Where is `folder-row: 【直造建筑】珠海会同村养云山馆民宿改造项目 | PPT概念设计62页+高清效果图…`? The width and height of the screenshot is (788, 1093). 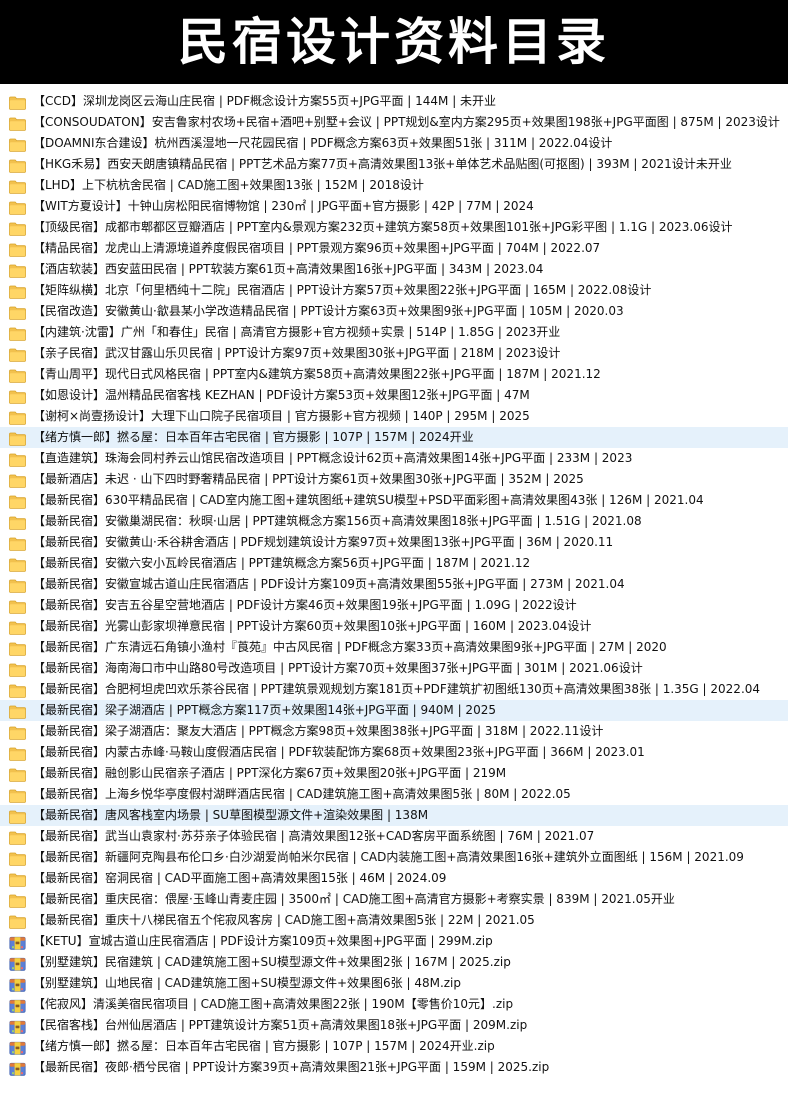
folder-row: 【直造建筑】珠海会同村养云山馆民宿改造项目 | PPT概念设计62页+高清效果图… is located at coordinates (394, 458).